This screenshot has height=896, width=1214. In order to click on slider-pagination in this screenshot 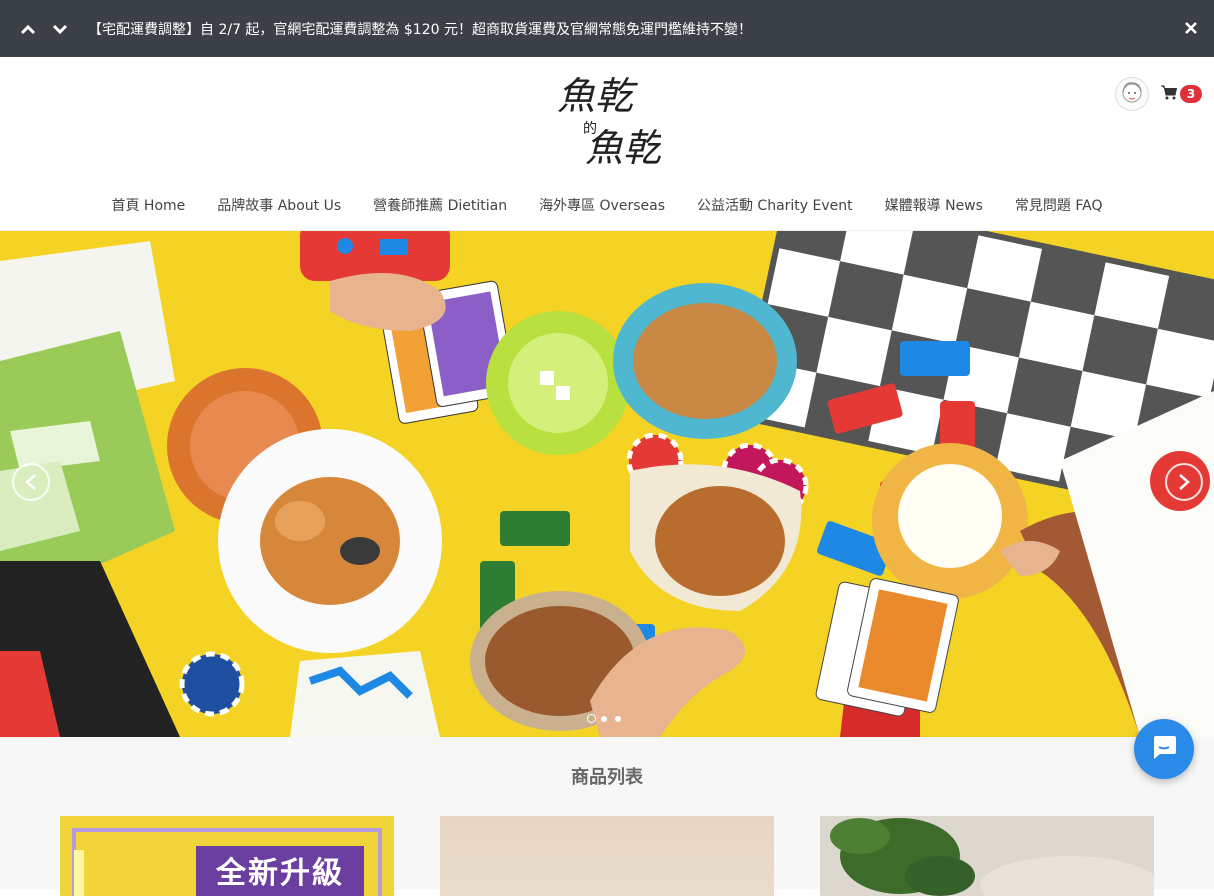, I will do `click(608, 718)`.